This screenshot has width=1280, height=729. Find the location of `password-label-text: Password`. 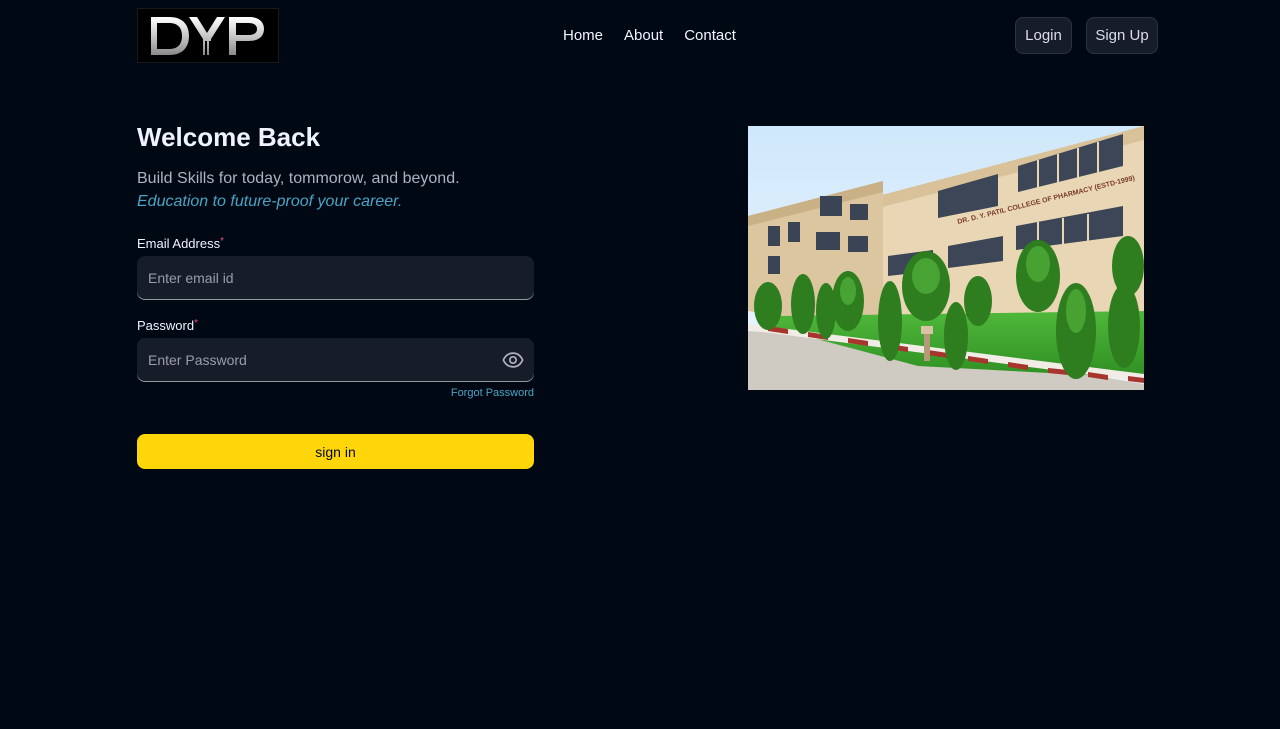

password-label-text: Password is located at coordinates (166, 325).